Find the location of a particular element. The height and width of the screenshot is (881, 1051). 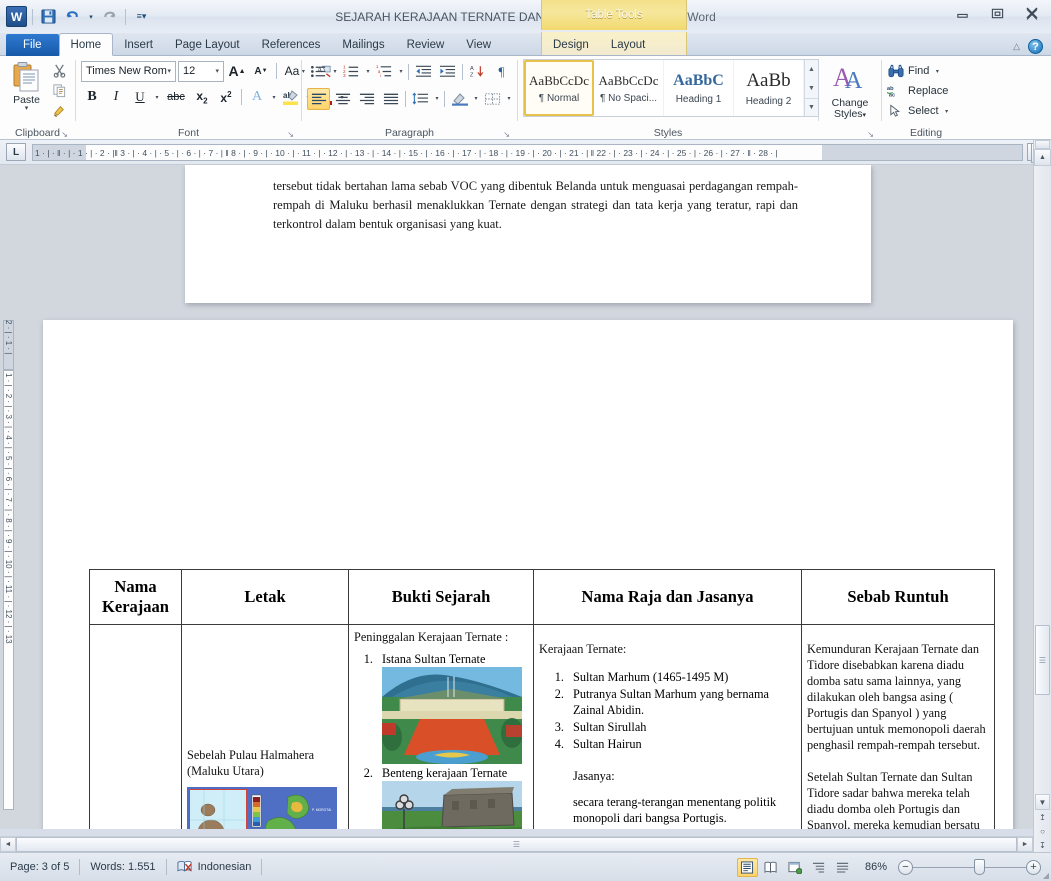

tab-references: References is located at coordinates (291, 45).